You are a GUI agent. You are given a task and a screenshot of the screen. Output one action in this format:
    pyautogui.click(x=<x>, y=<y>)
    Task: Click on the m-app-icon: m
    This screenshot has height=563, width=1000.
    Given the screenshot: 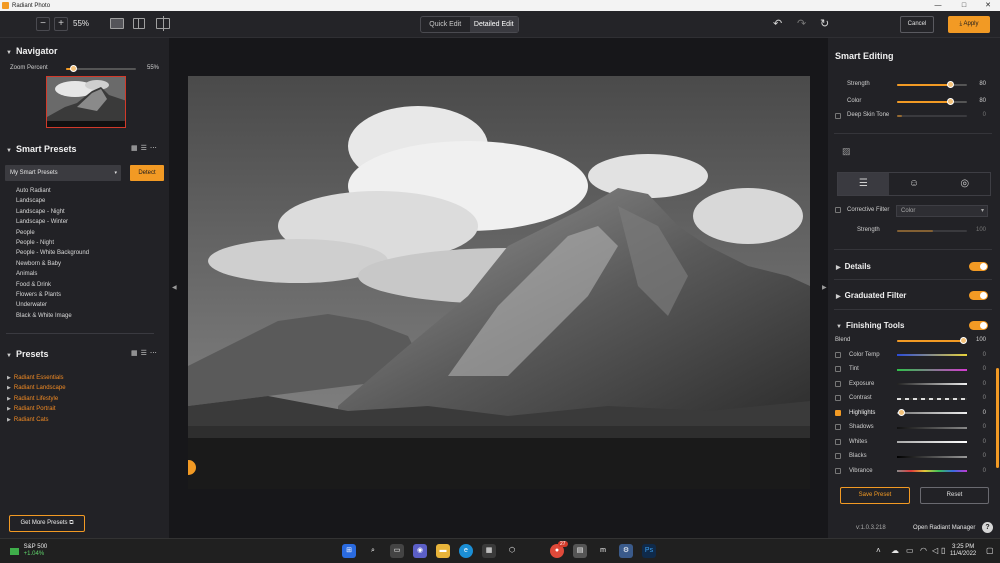 What is the action you would take?
    pyautogui.click(x=603, y=551)
    